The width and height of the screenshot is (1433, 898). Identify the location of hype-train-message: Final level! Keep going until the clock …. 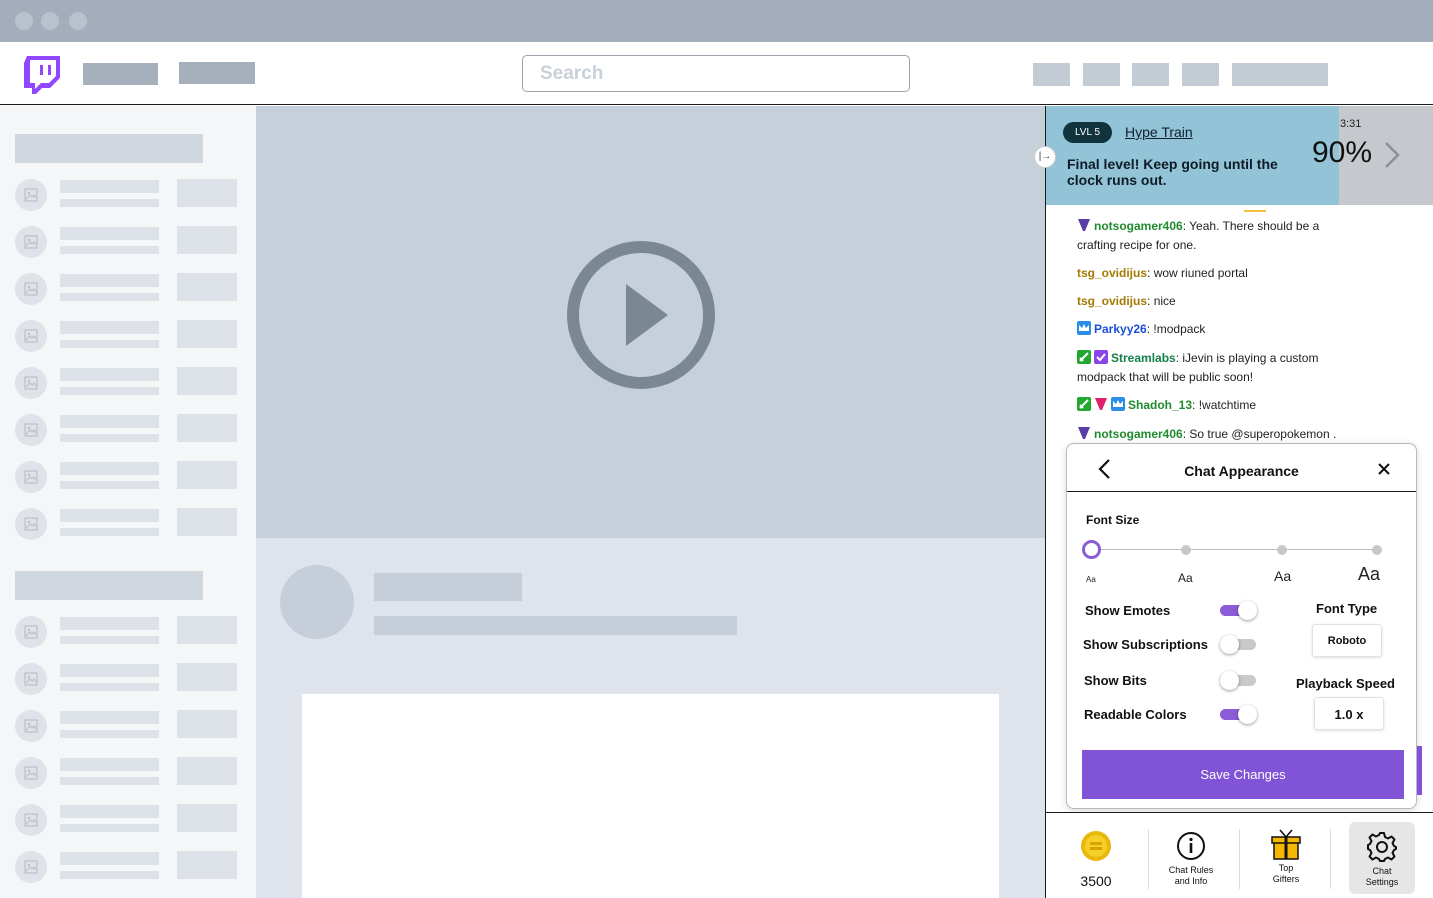
(1172, 172).